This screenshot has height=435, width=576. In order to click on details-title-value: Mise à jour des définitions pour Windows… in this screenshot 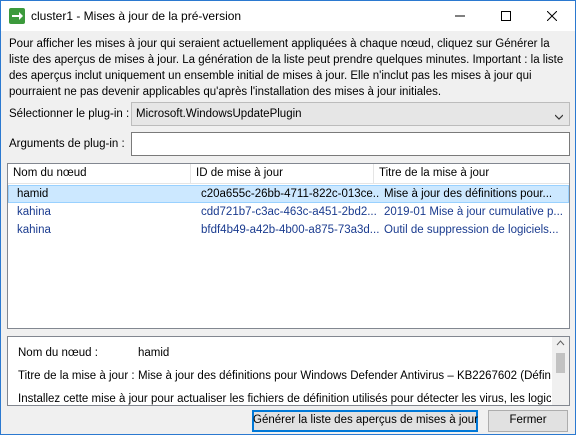, I will do `click(344, 376)`.